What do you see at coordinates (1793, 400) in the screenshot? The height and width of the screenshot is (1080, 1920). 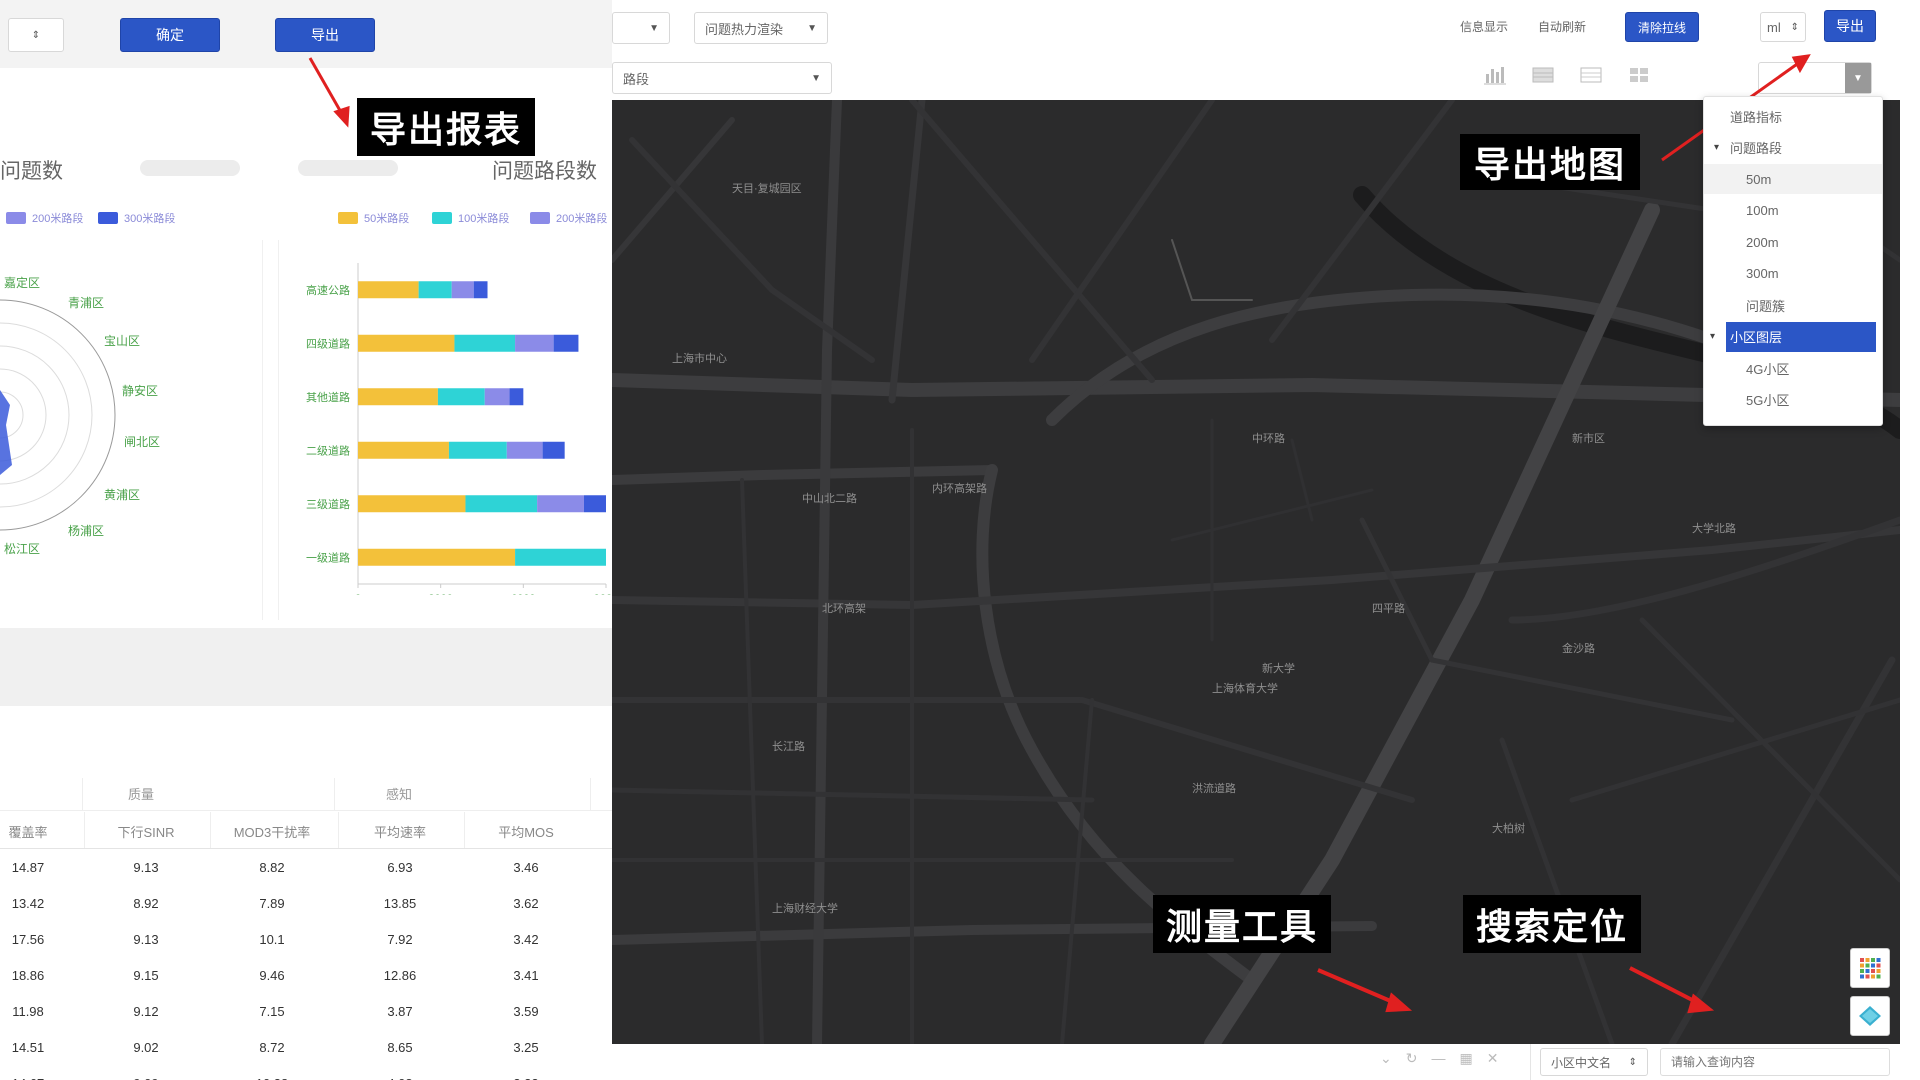 I see `layer-menu-item: 5G小区` at bounding box center [1793, 400].